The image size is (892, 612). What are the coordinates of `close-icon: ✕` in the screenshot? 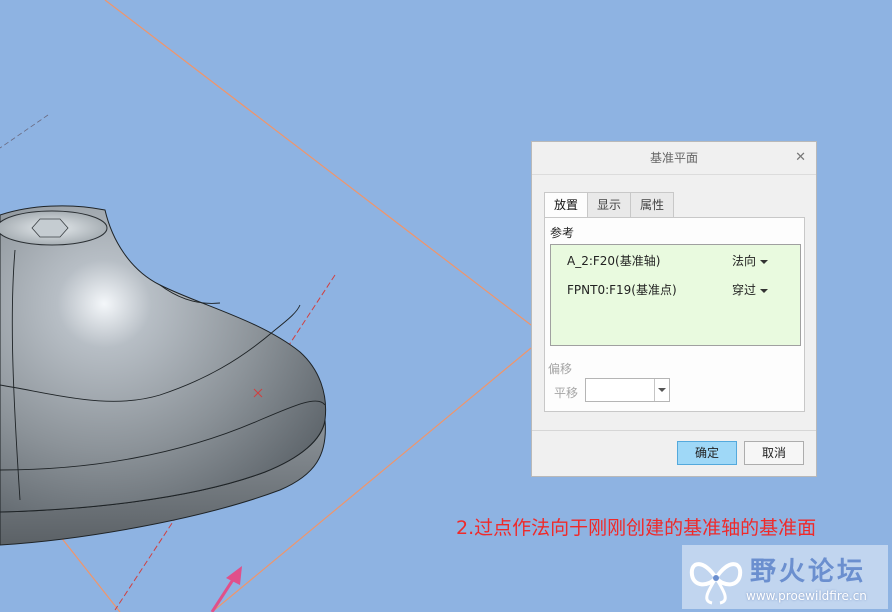 It's located at (800, 158).